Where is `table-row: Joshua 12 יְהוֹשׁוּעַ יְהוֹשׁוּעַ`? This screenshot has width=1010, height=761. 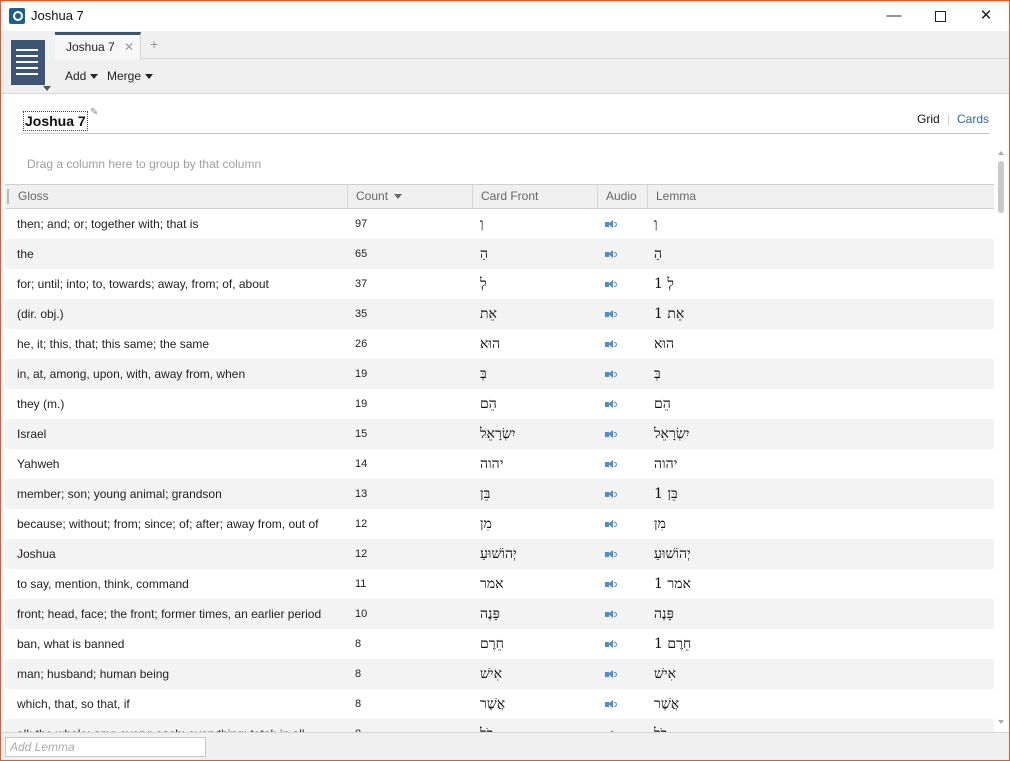
table-row: Joshua 12 יְהוֹשׁוּעַ יְהוֹשׁוּעַ is located at coordinates (499, 554).